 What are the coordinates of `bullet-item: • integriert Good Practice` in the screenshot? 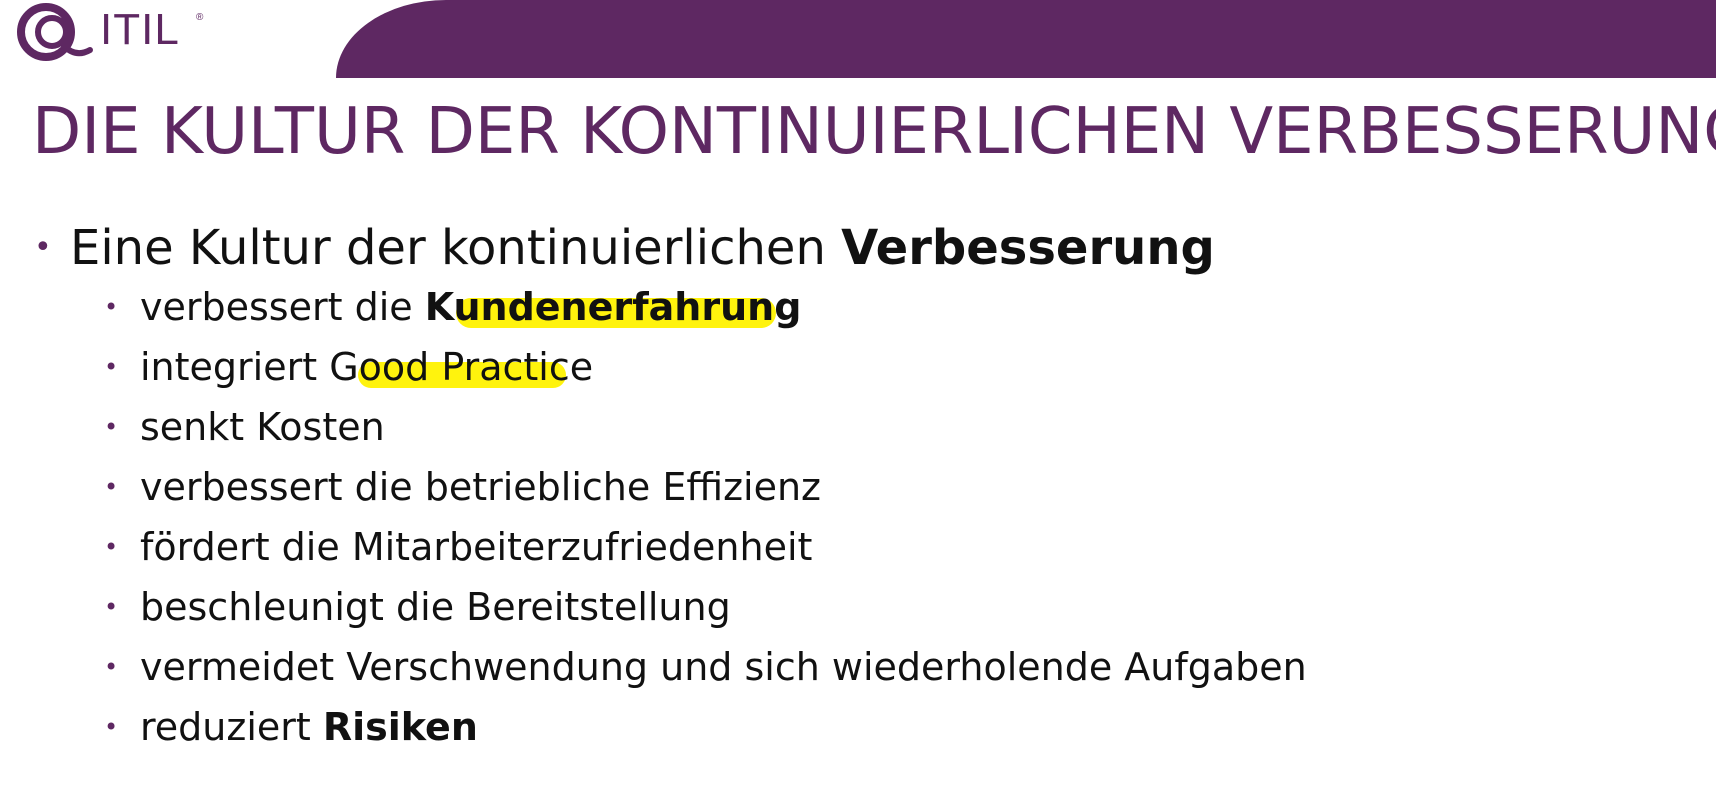 It's located at (348, 367).